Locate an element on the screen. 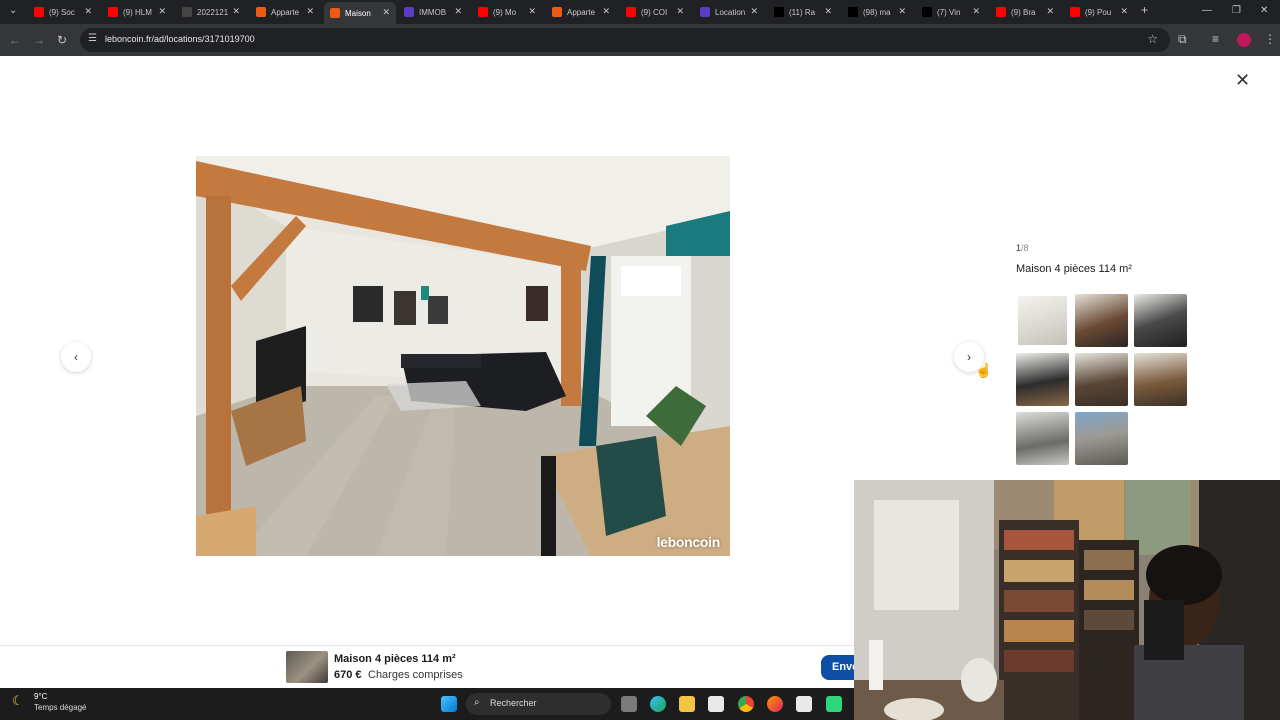 The height and width of the screenshot is (720, 1280). tab-10: Location ✕ is located at coordinates (729, 12).